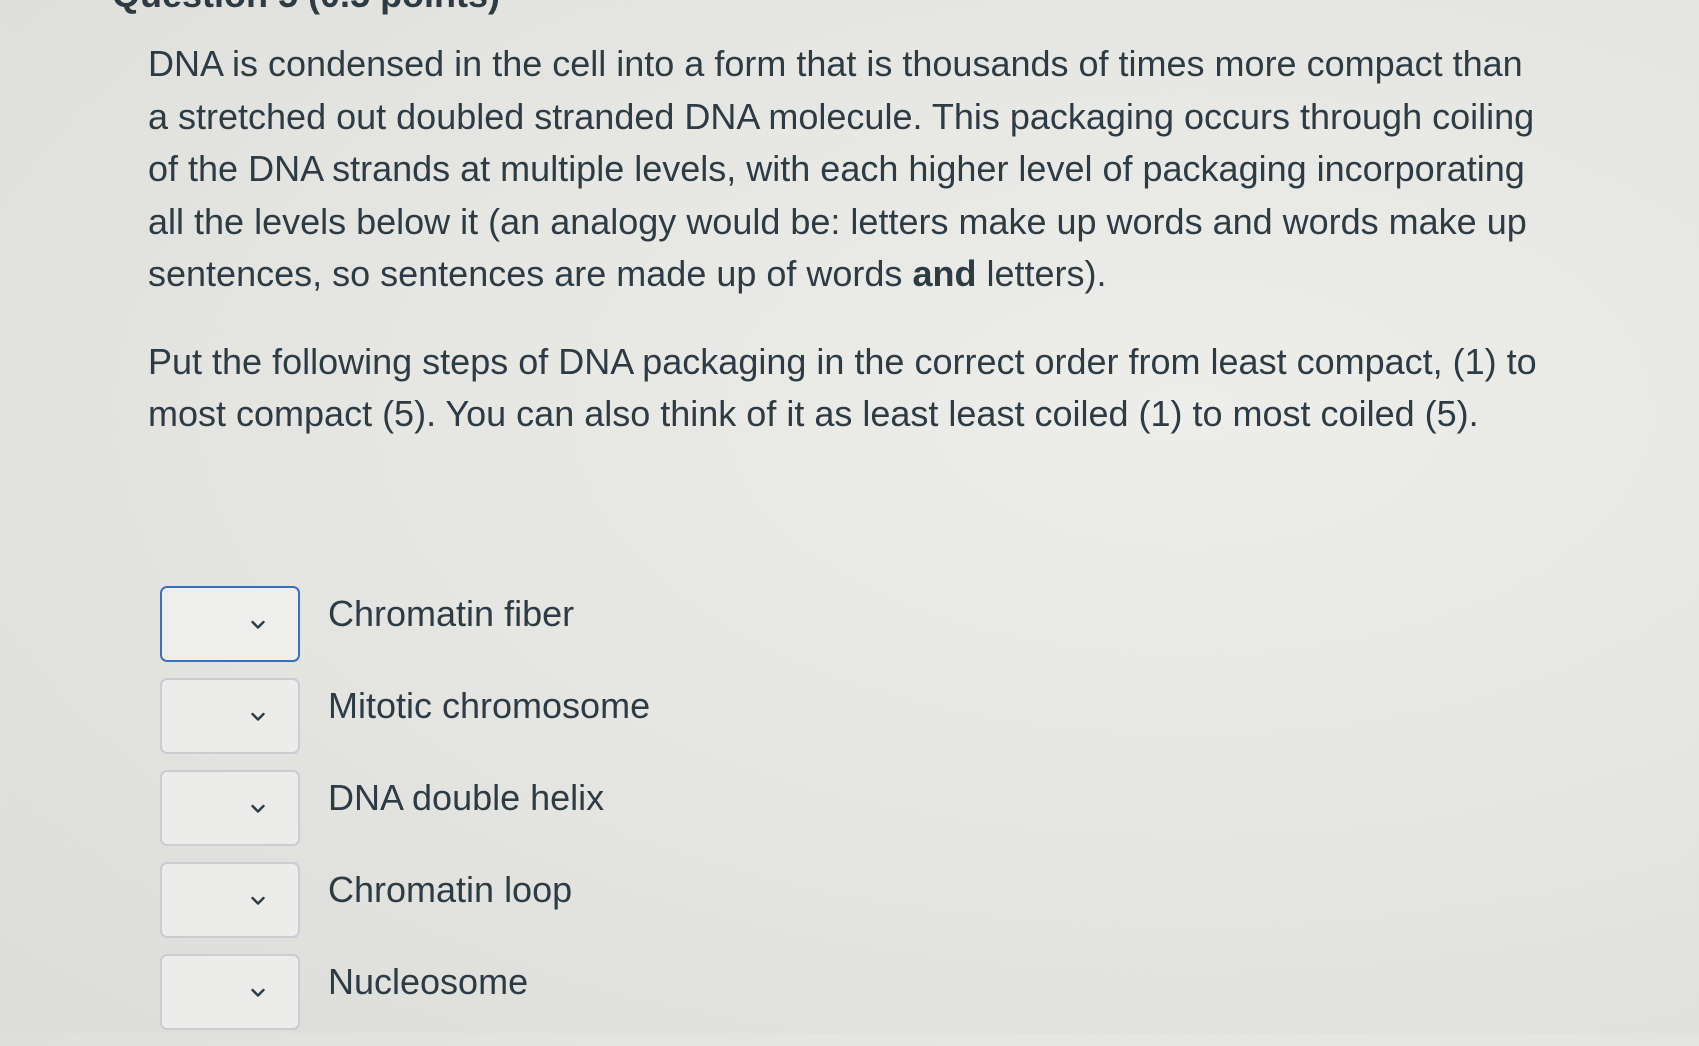 This screenshot has width=1699, height=1046. What do you see at coordinates (450, 889) in the screenshot?
I see `answer-label: Chromatin loop` at bounding box center [450, 889].